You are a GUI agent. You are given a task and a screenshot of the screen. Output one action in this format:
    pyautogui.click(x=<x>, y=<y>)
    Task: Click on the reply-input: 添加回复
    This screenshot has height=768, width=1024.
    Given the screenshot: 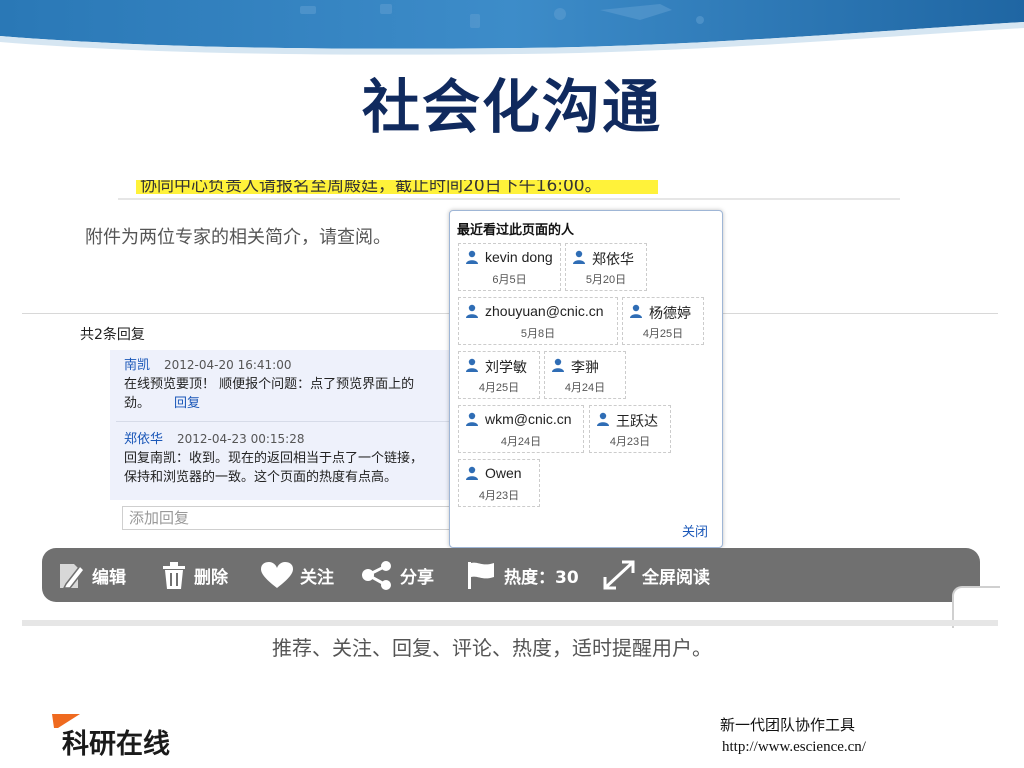 What is the action you would take?
    pyautogui.click(x=291, y=518)
    